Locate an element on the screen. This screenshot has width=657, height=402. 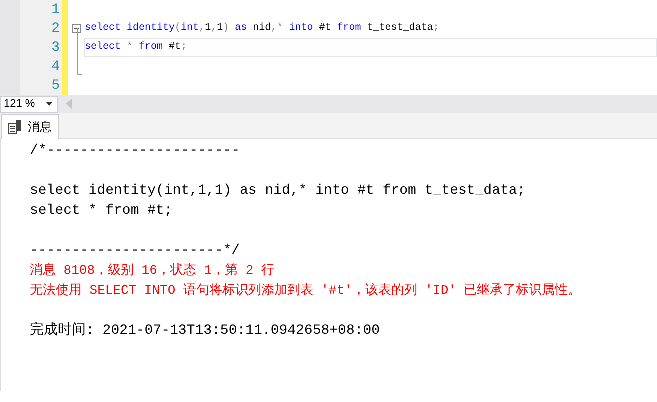
line-number: 2 is located at coordinates (56, 29).